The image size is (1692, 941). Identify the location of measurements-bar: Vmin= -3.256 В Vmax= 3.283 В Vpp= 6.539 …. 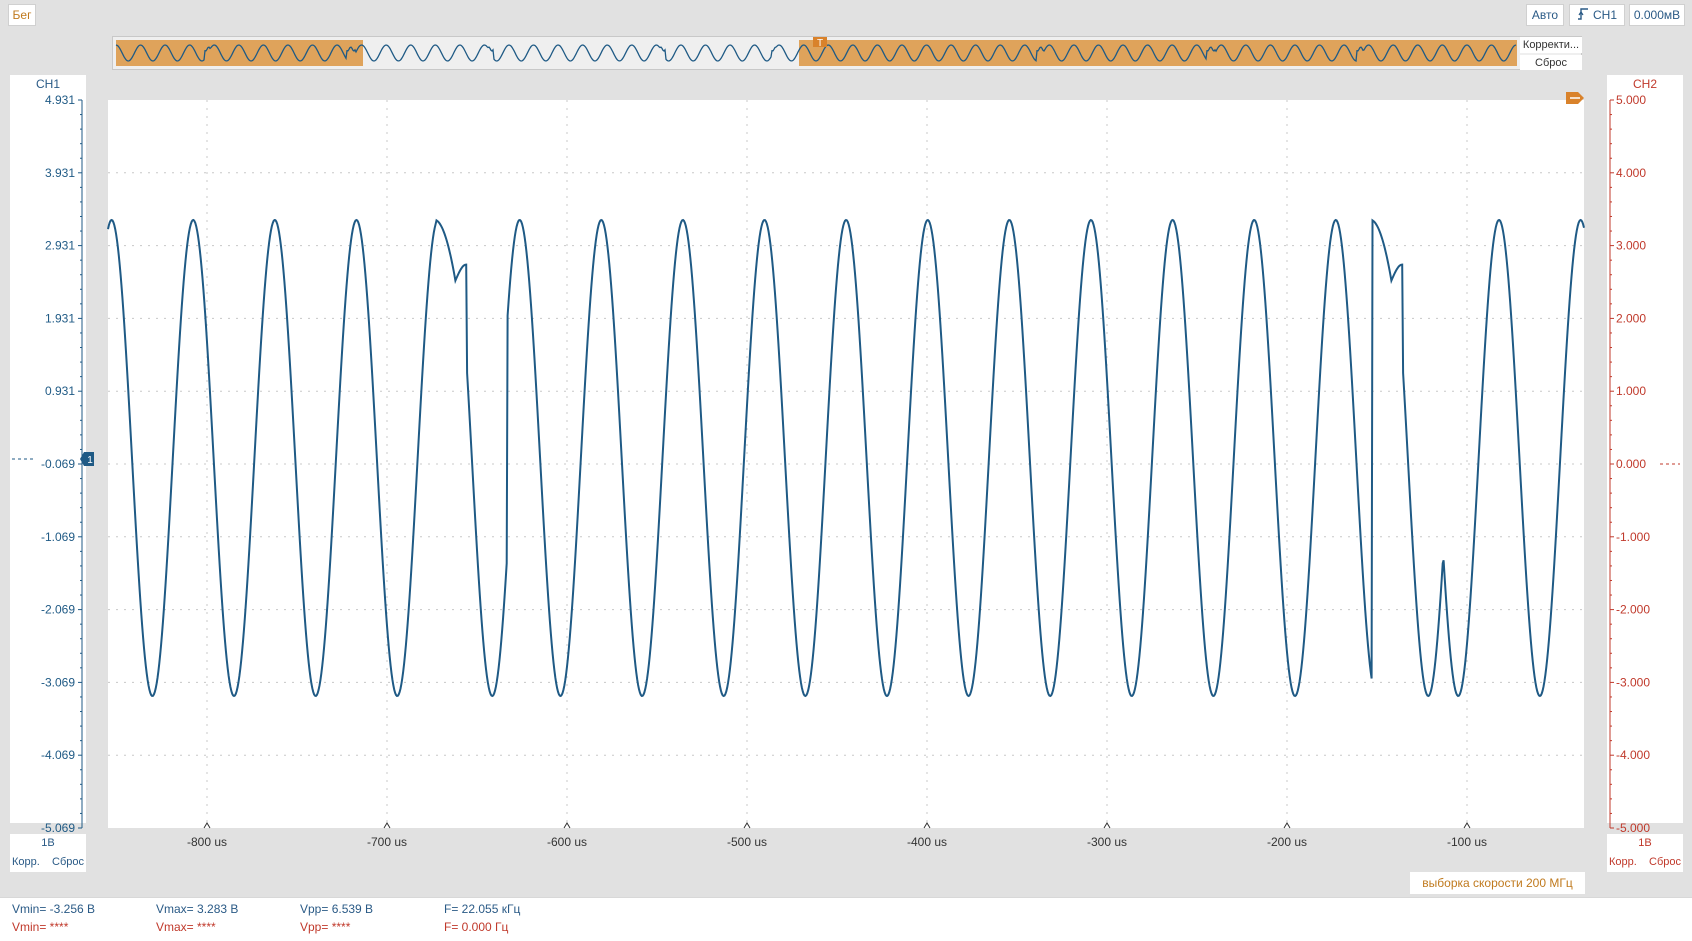
(846, 919).